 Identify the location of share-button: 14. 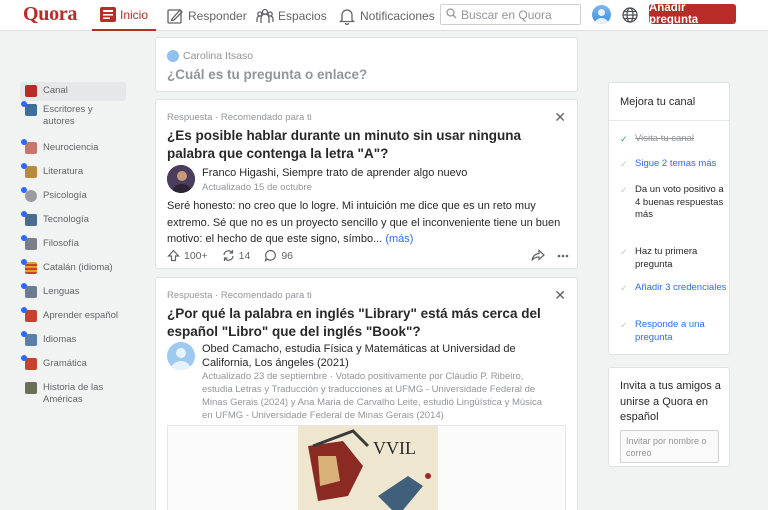
(236, 255).